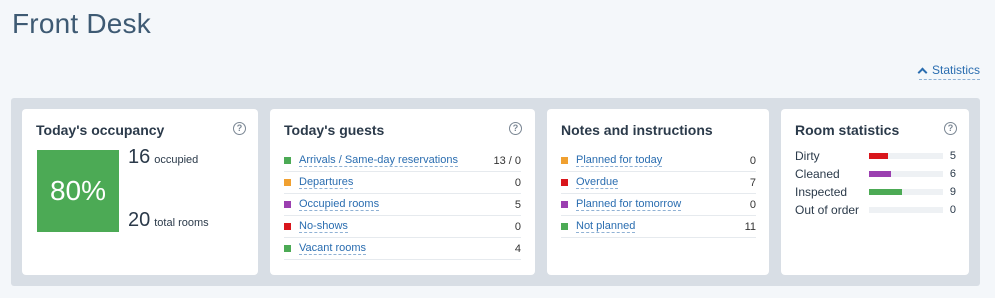 This screenshot has width=995, height=298. Describe the element at coordinates (847, 130) in the screenshot. I see `room-statistics-title: Room statistics` at that location.